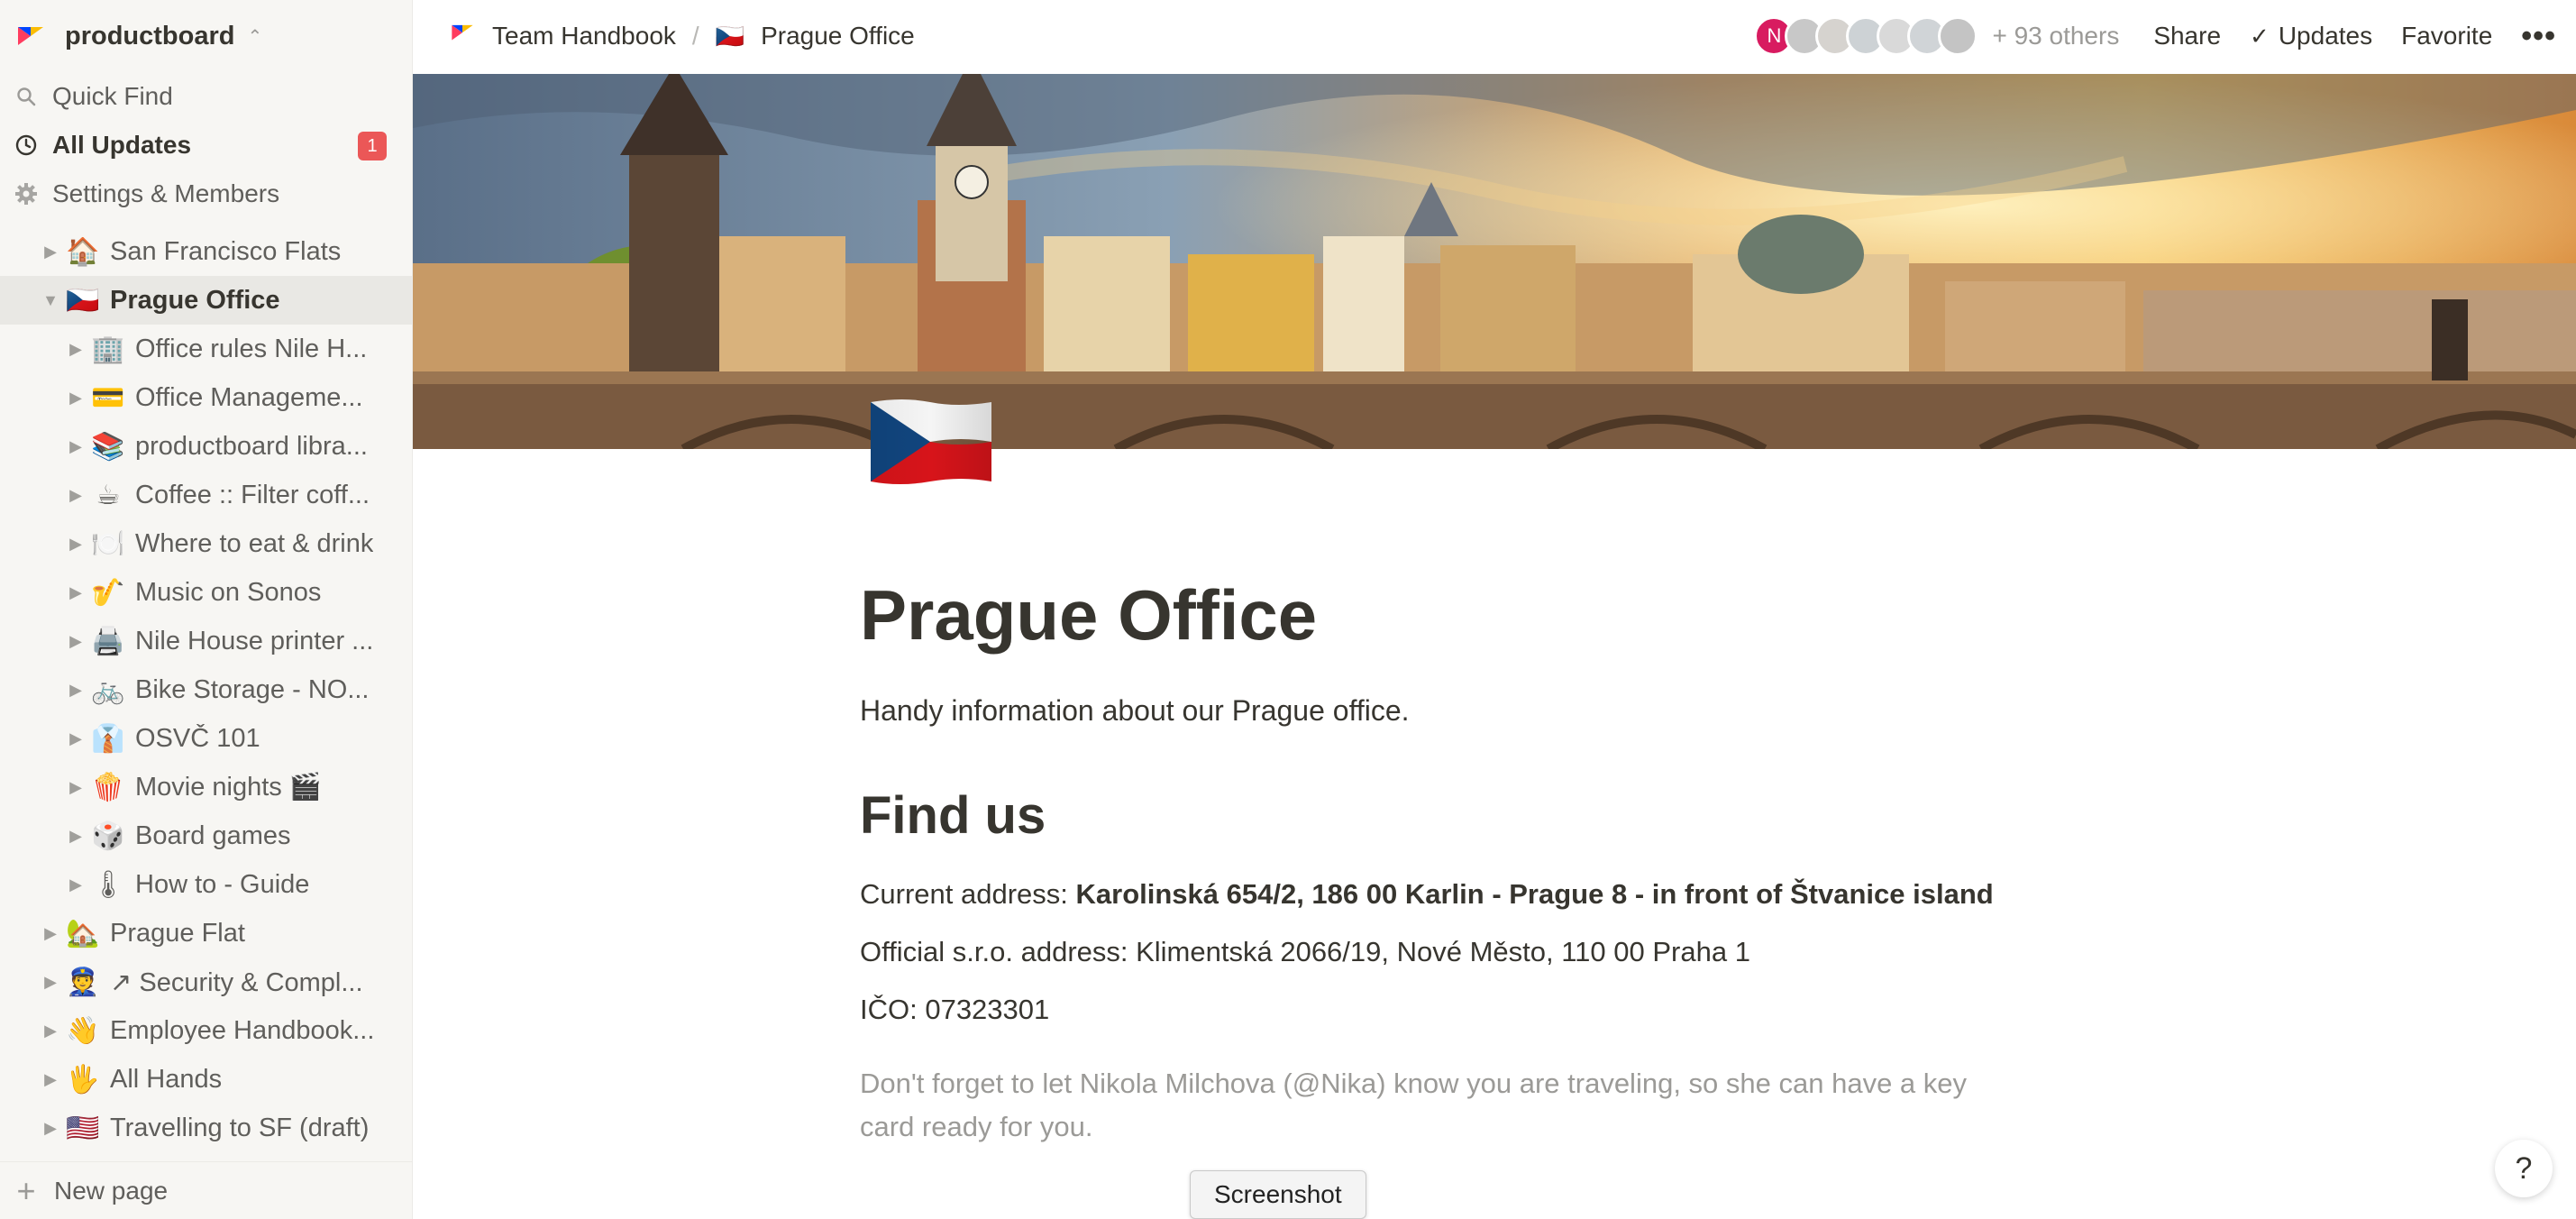 The width and height of the screenshot is (2576, 1219). I want to click on page-emoji-icon: 👮, so click(83, 982).